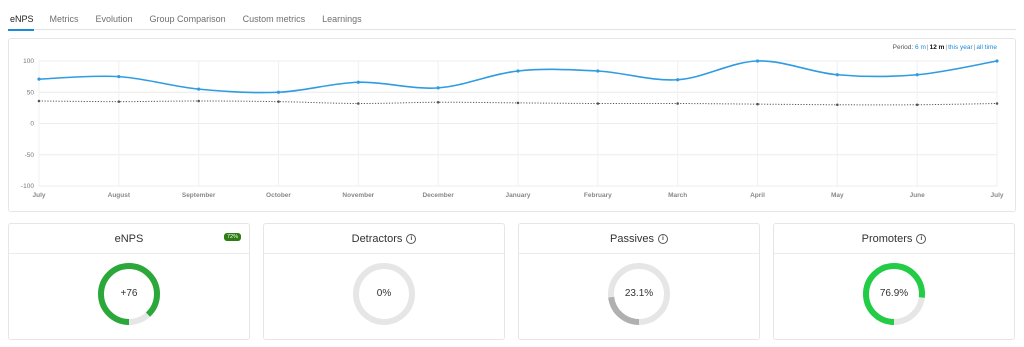  What do you see at coordinates (598, 195) in the screenshot?
I see `x-tick-label: February` at bounding box center [598, 195].